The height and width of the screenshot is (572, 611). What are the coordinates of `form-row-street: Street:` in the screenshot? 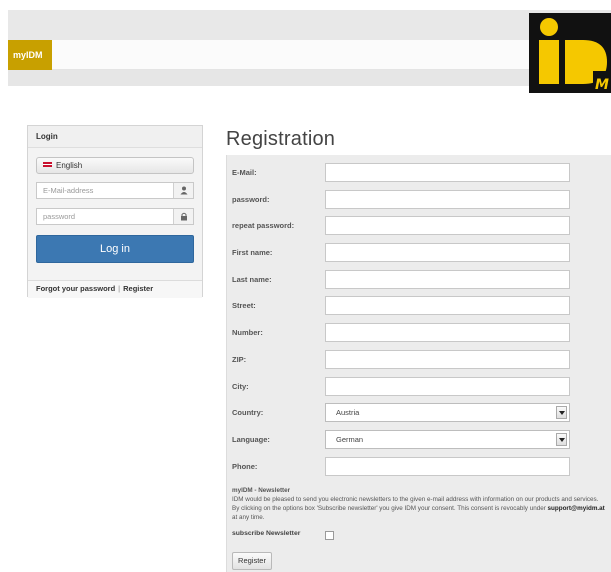 It's located at (419, 305).